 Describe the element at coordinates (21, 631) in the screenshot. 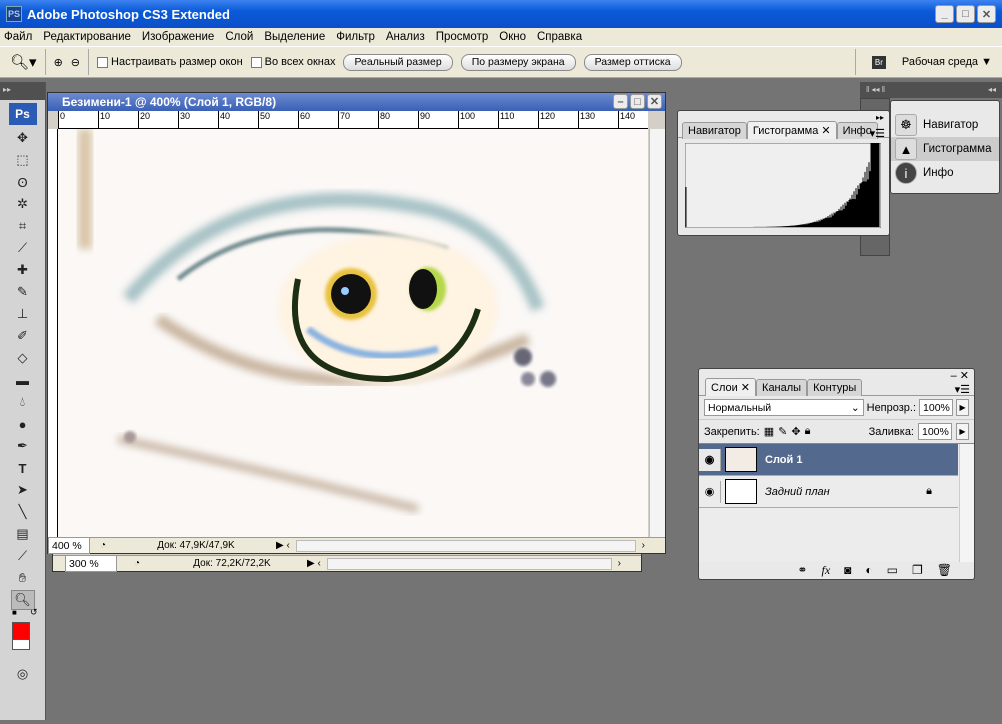

I see `foreground-color-swatch` at that location.